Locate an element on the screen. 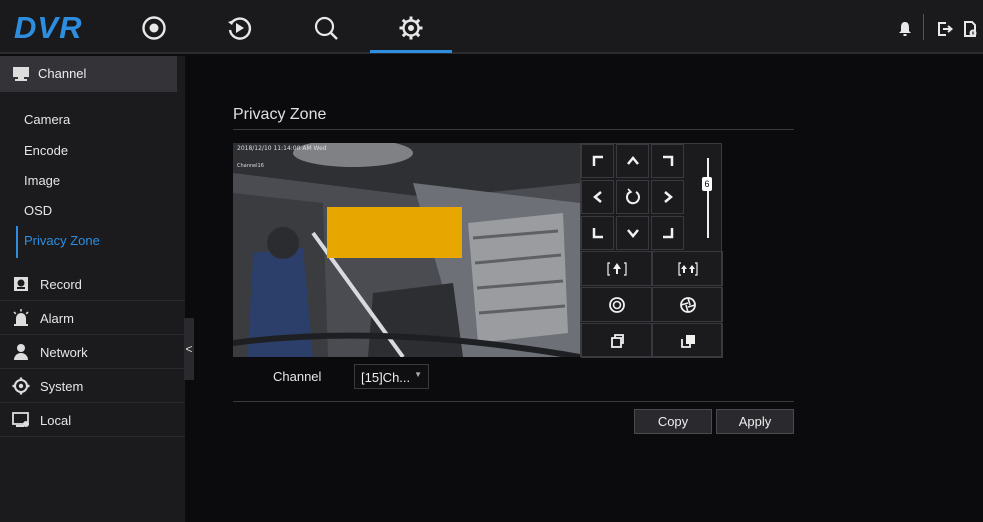  page-title: Privacy Zone is located at coordinates (280, 114).